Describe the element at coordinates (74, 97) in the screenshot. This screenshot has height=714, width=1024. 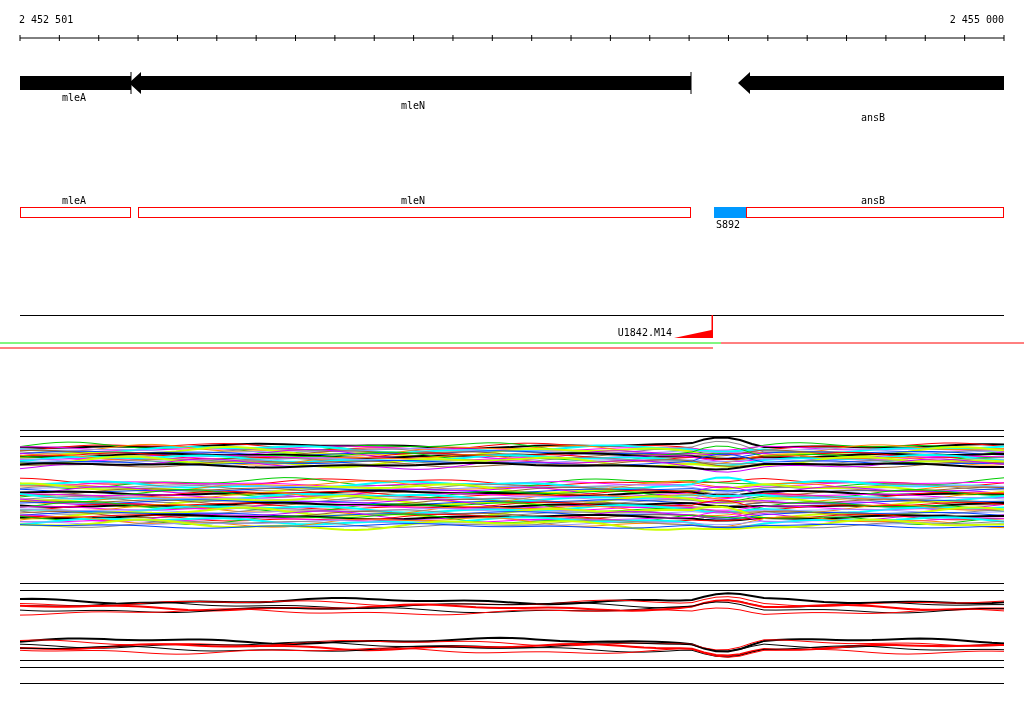
I see `gene-label: mleA` at that location.